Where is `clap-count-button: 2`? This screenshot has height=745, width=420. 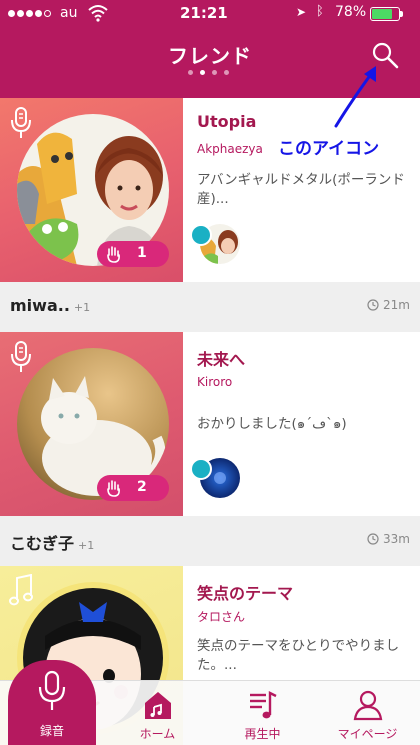
clap-count-button: 2 is located at coordinates (133, 488).